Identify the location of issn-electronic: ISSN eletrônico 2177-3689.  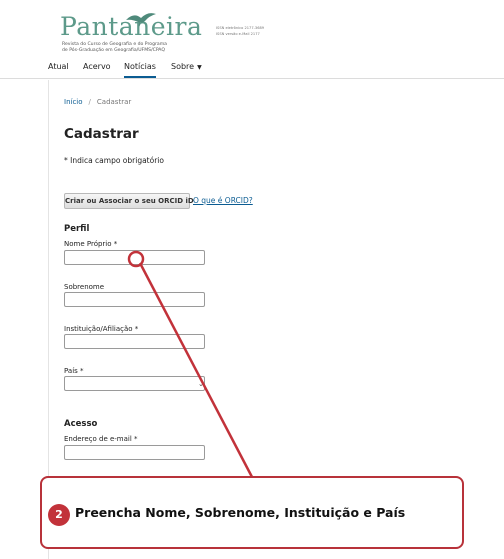
(240, 28).